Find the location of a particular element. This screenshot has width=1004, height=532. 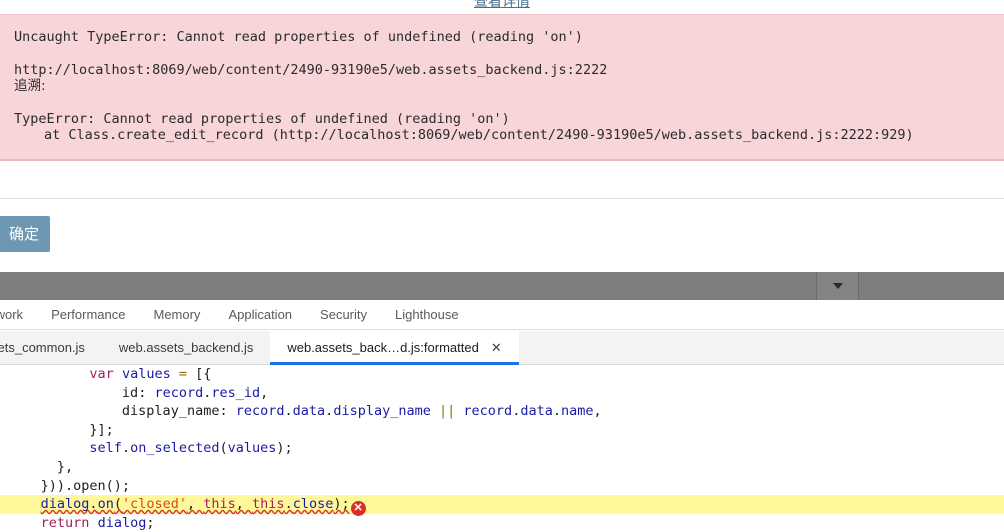

code-tokens: self.on_selected(values); is located at coordinates (190, 448).